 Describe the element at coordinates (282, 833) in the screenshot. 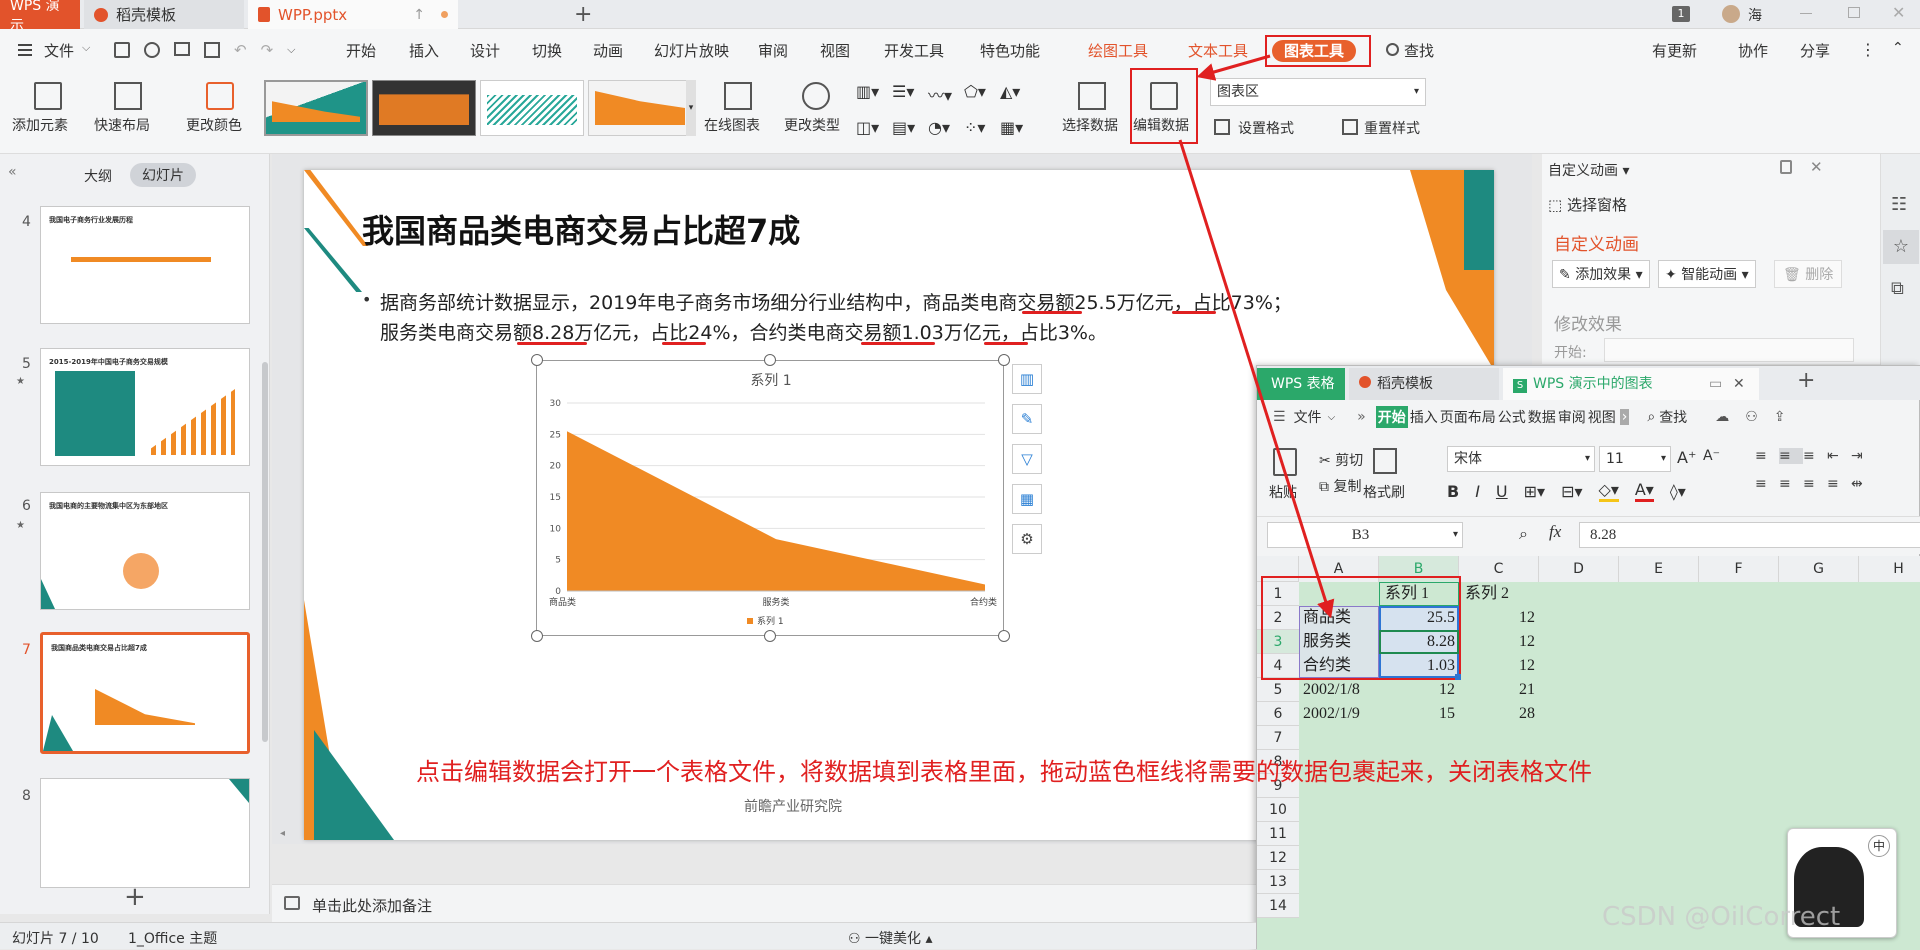

I see `horizontal-scroll-left: ◂` at that location.